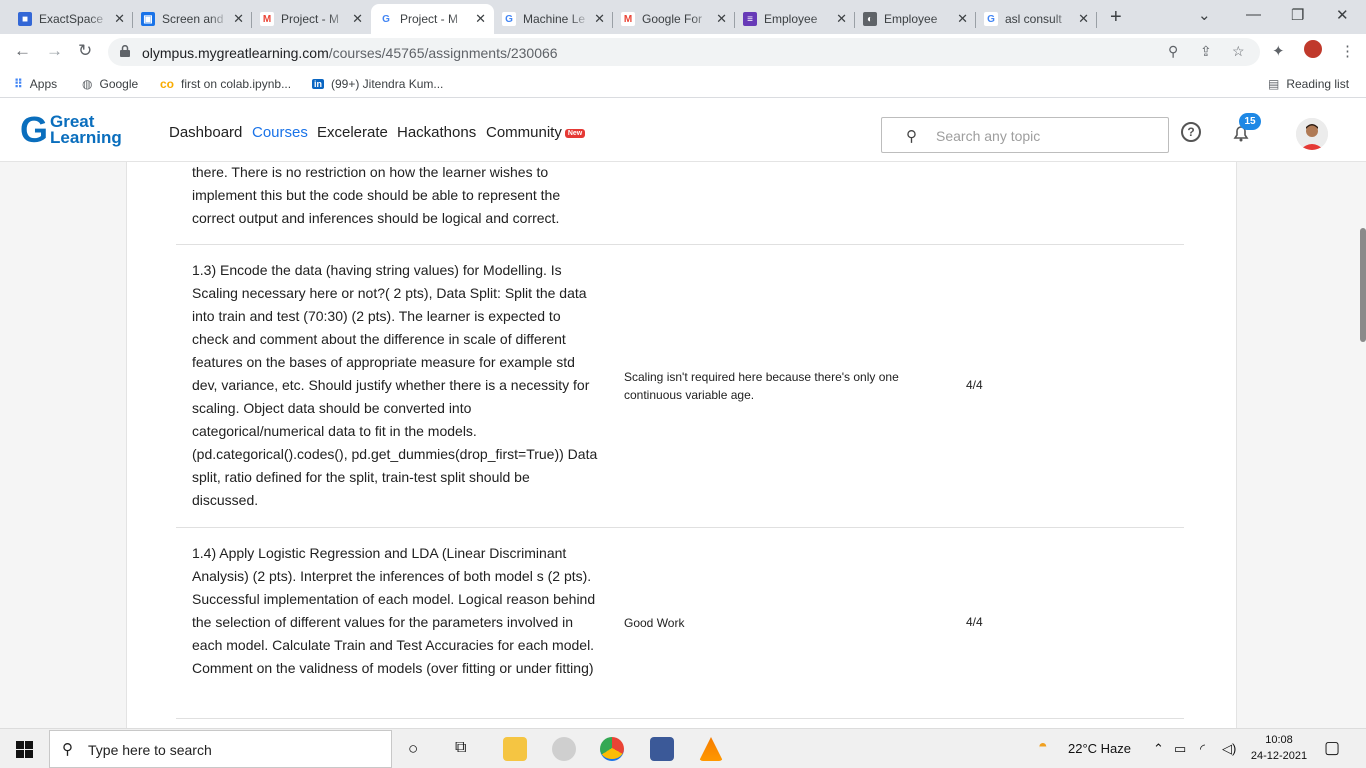 This screenshot has height=768, width=1366. I want to click on taskbar-search: ⚲ Type here to search, so click(220, 749).